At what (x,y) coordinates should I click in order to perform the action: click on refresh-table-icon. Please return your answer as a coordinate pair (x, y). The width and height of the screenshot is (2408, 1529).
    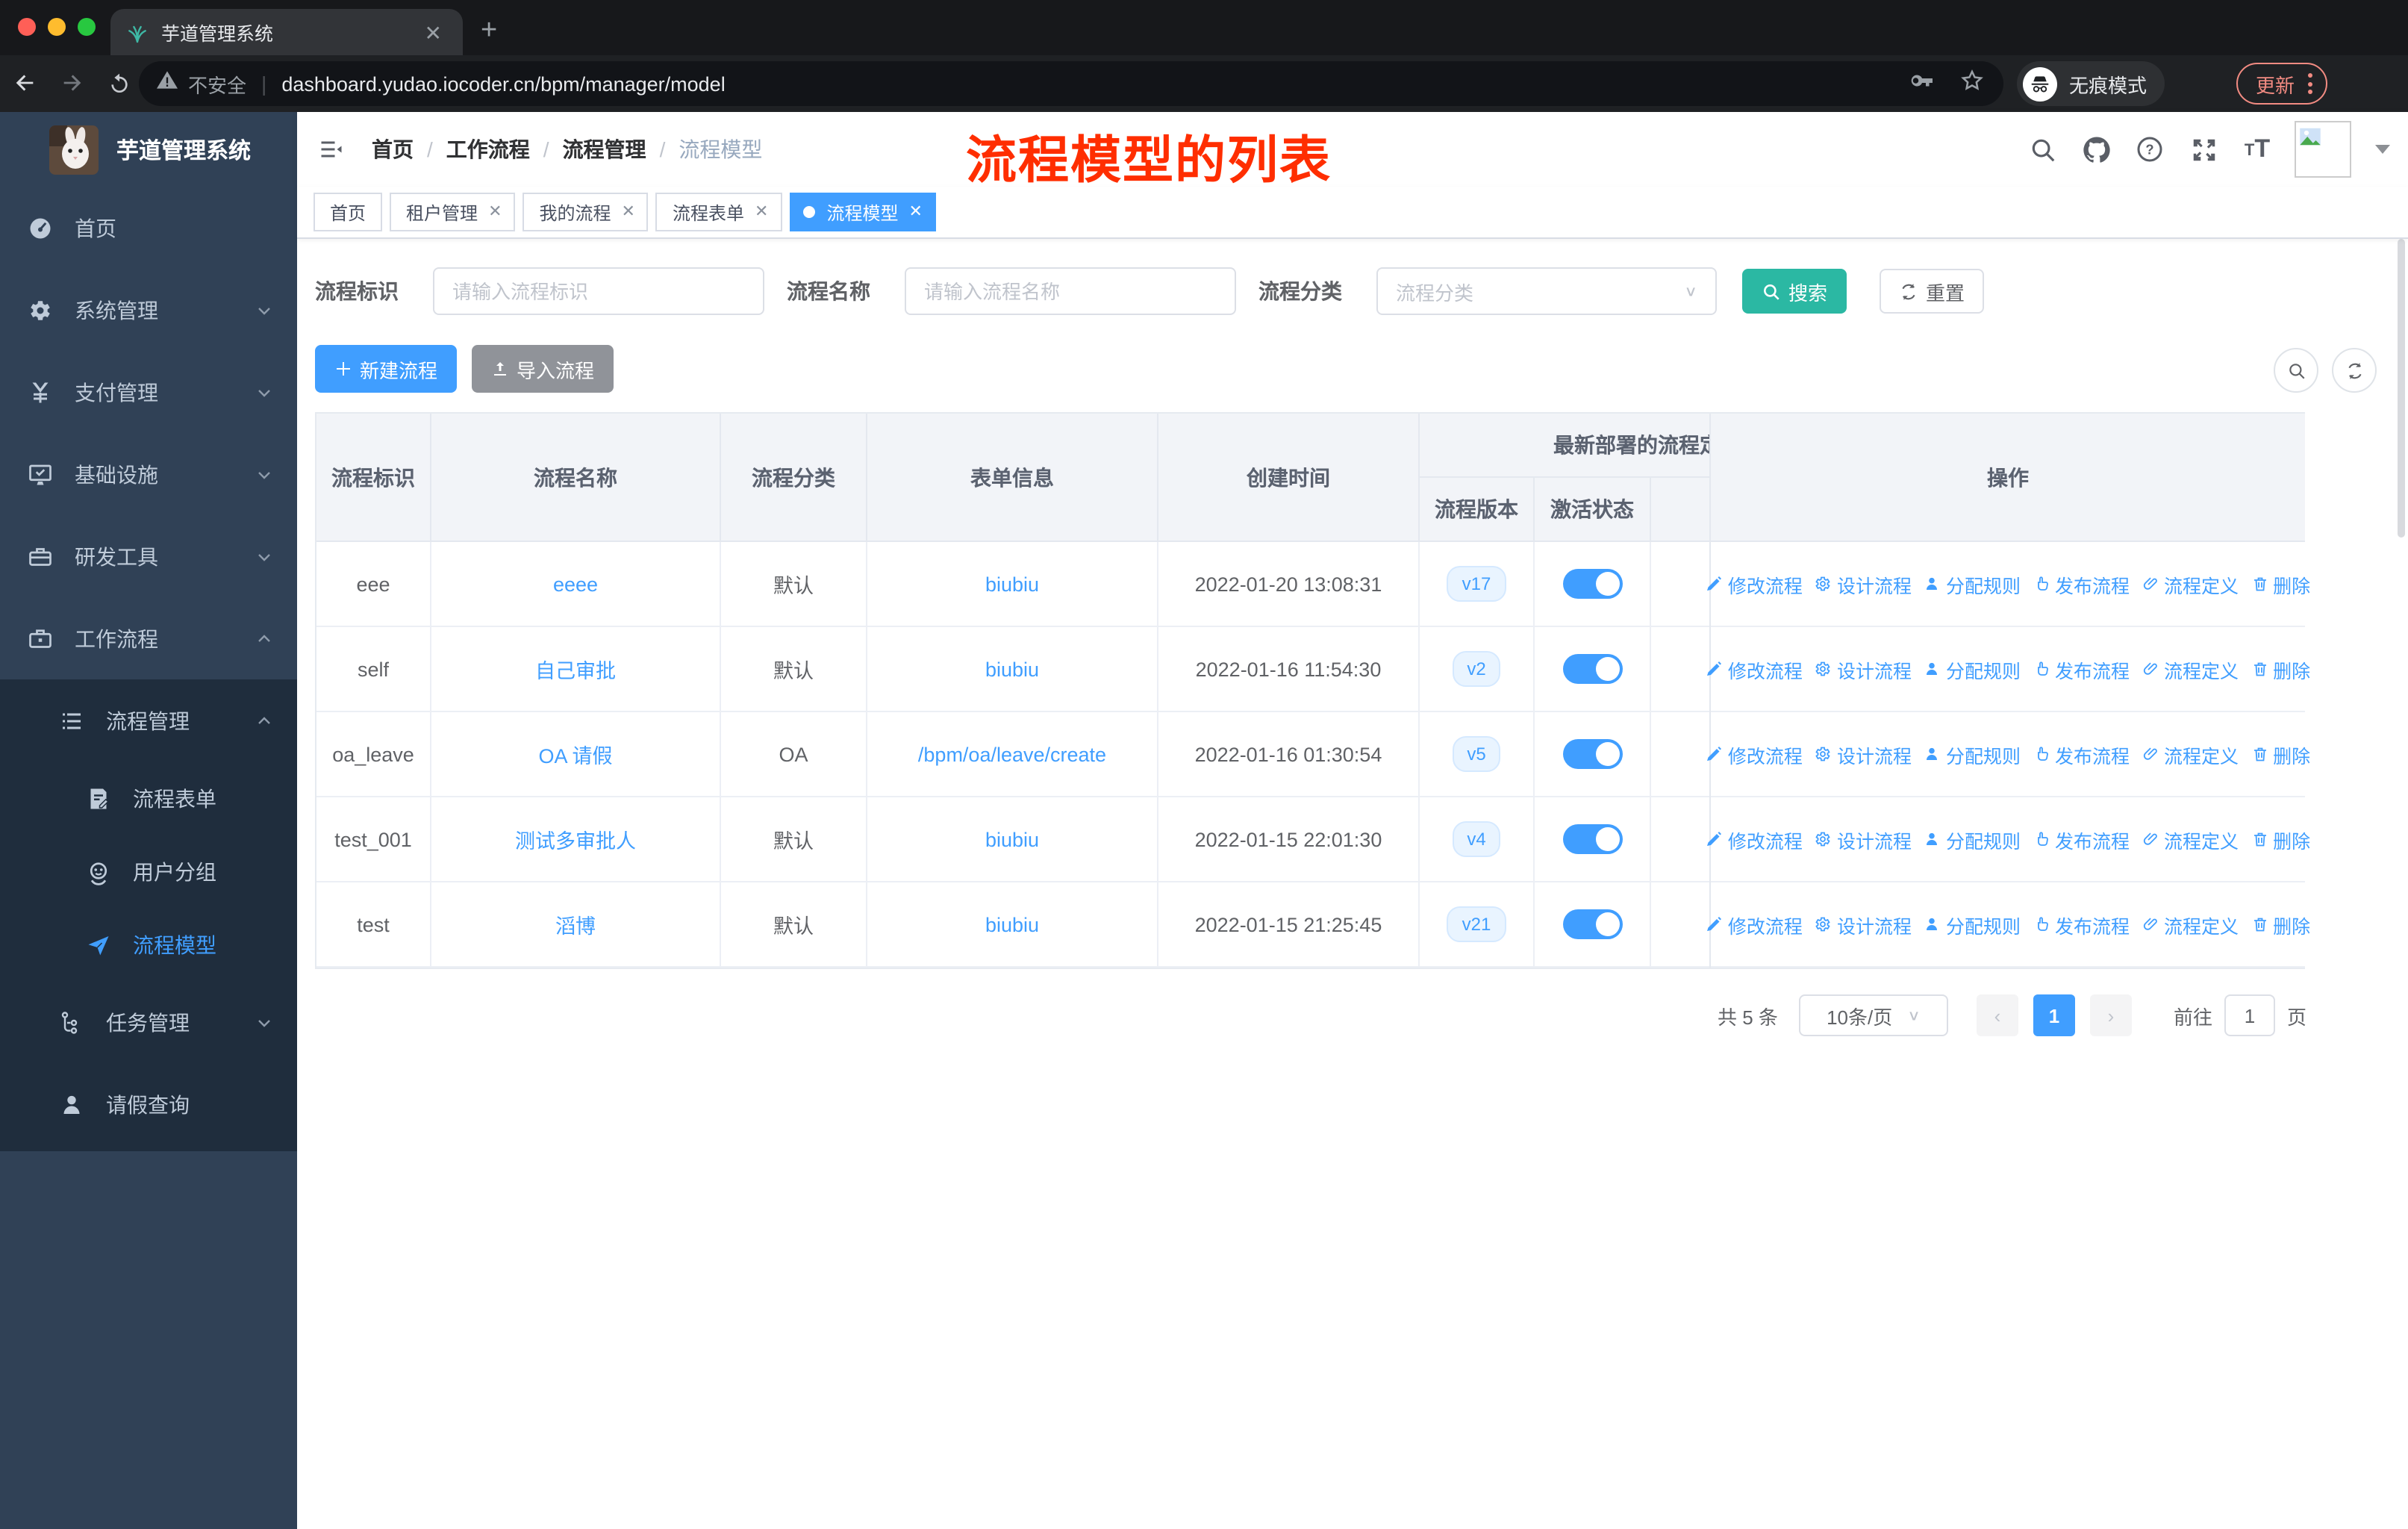
    Looking at the image, I should click on (2354, 371).